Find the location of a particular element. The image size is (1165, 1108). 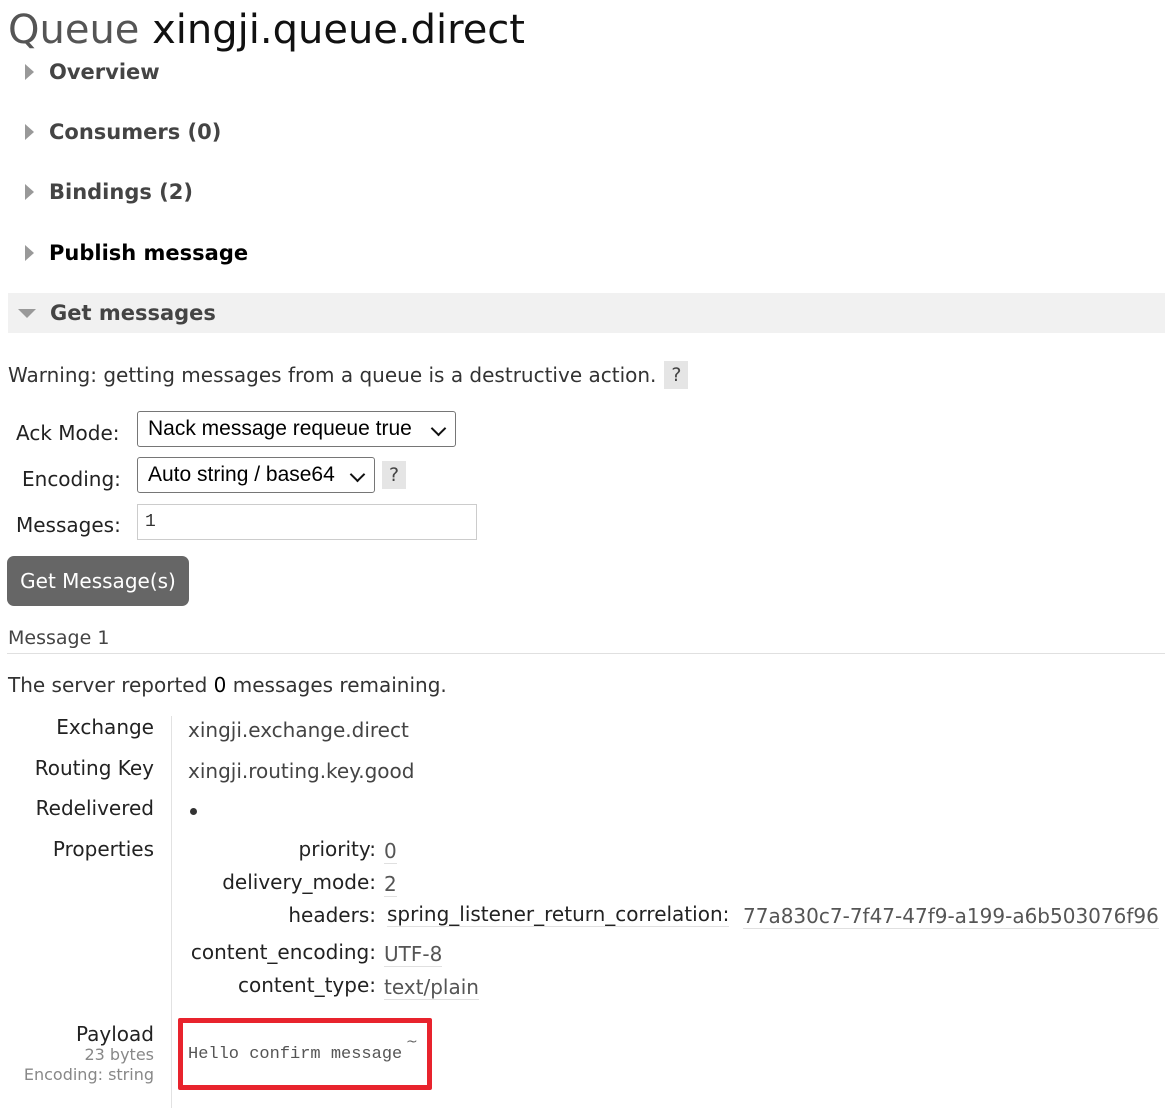

priority-key: priority: is located at coordinates (337, 849).